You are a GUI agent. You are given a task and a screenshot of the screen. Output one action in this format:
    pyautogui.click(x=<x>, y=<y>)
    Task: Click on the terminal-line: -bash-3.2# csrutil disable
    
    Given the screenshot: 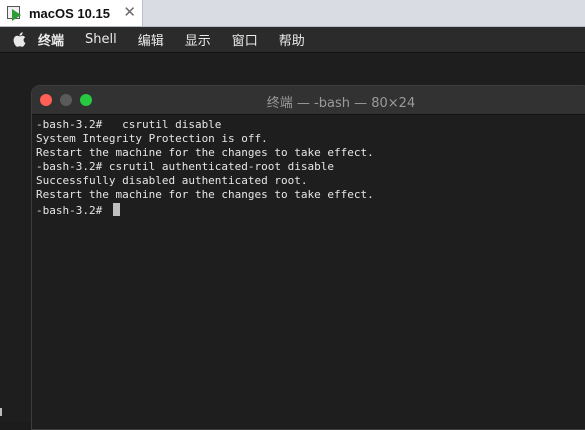 What is the action you would take?
    pyautogui.click(x=129, y=124)
    